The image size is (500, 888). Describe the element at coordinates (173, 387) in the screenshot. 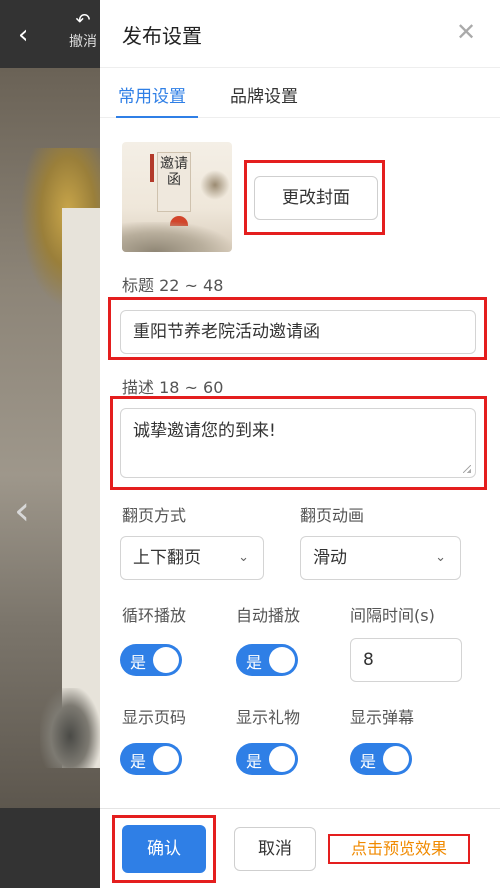

I see `description-label: 描述 18 ~ 60` at that location.